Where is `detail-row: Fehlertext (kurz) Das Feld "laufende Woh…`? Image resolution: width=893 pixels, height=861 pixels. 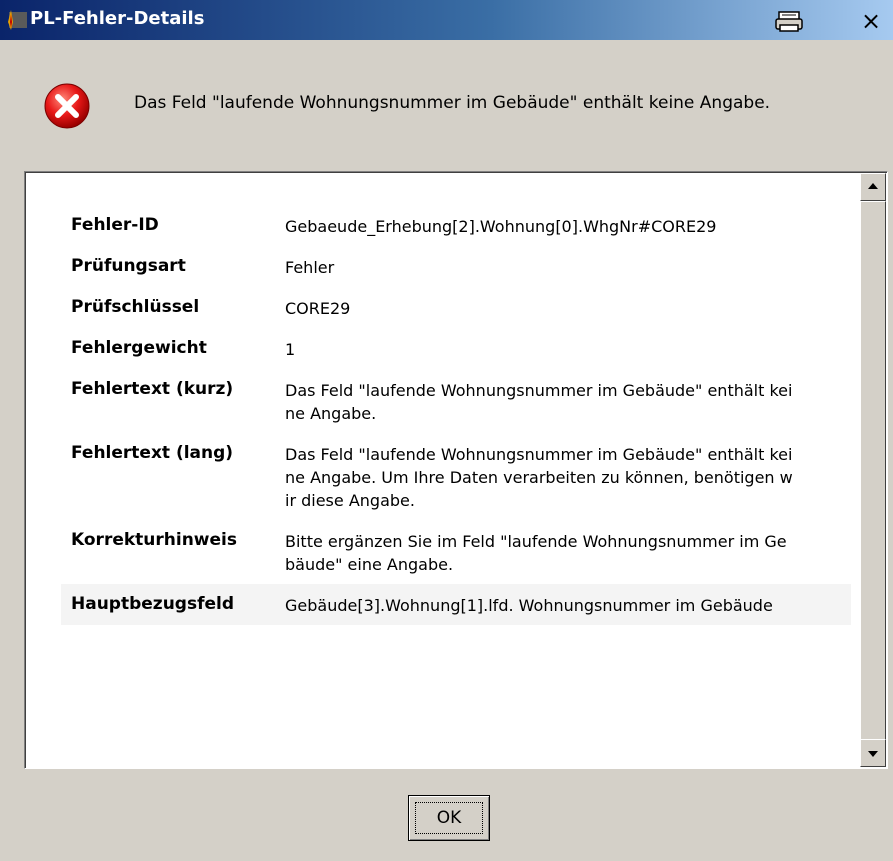
detail-row: Fehlertext (kurz) Das Feld "laufende Woh… is located at coordinates (456, 401).